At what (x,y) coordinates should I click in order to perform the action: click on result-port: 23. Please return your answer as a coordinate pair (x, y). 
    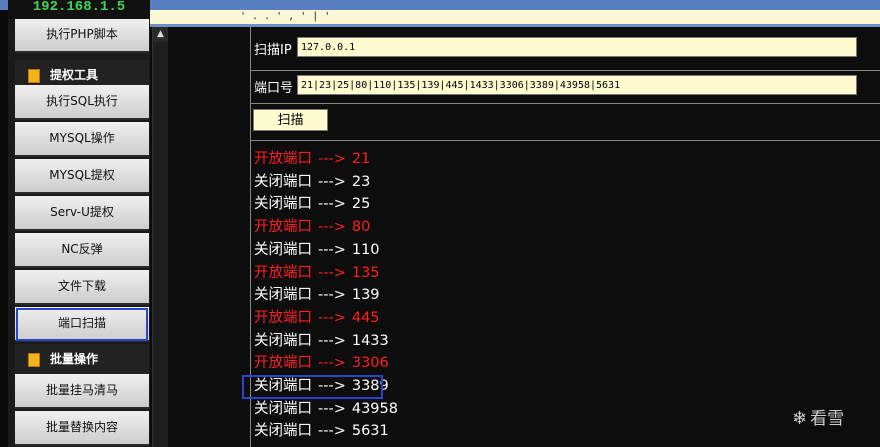
    Looking at the image, I should click on (361, 181).